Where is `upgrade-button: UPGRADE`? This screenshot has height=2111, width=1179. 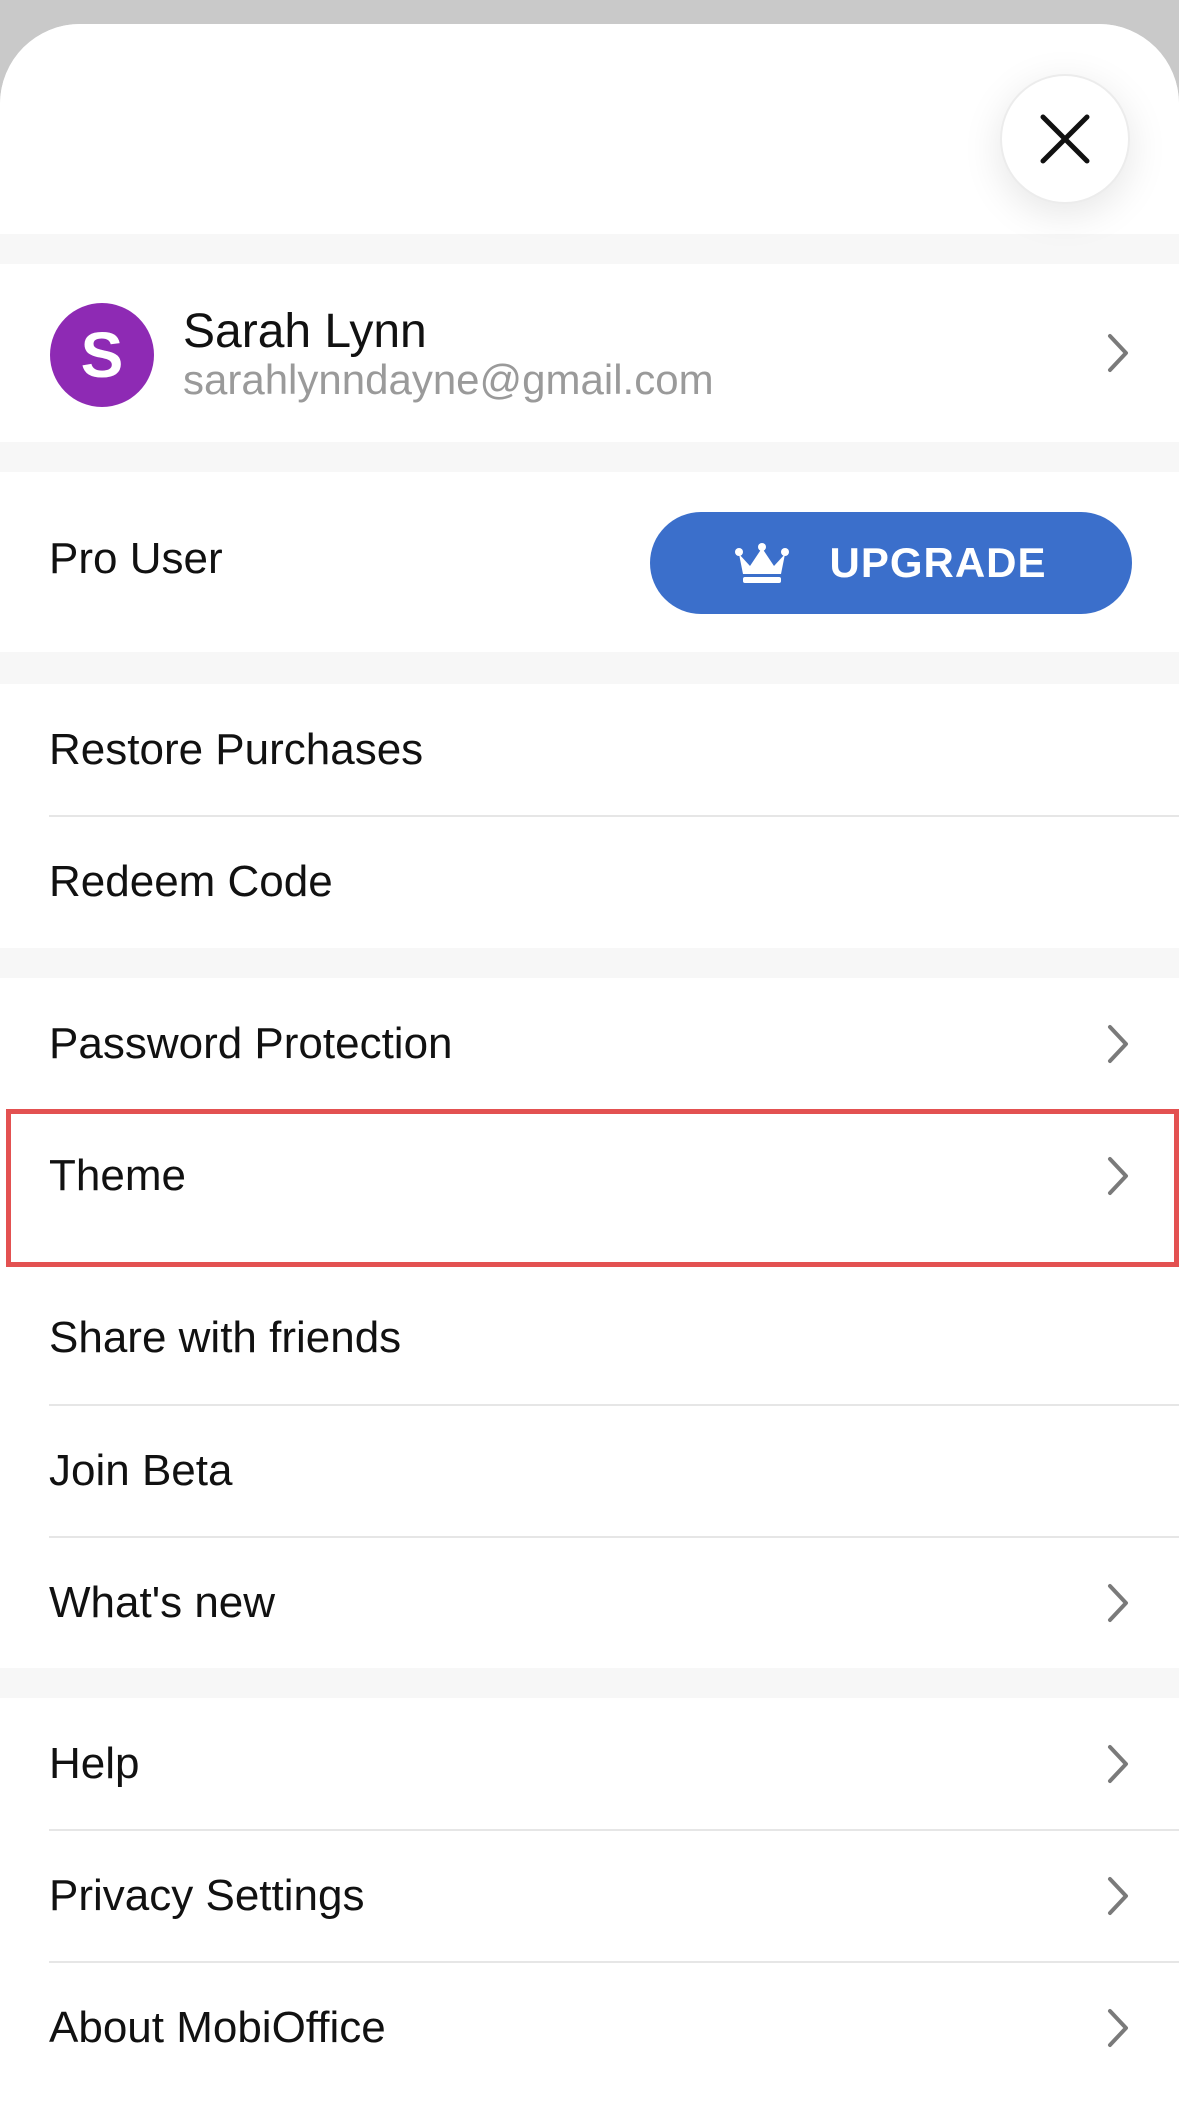 upgrade-button: UPGRADE is located at coordinates (891, 563).